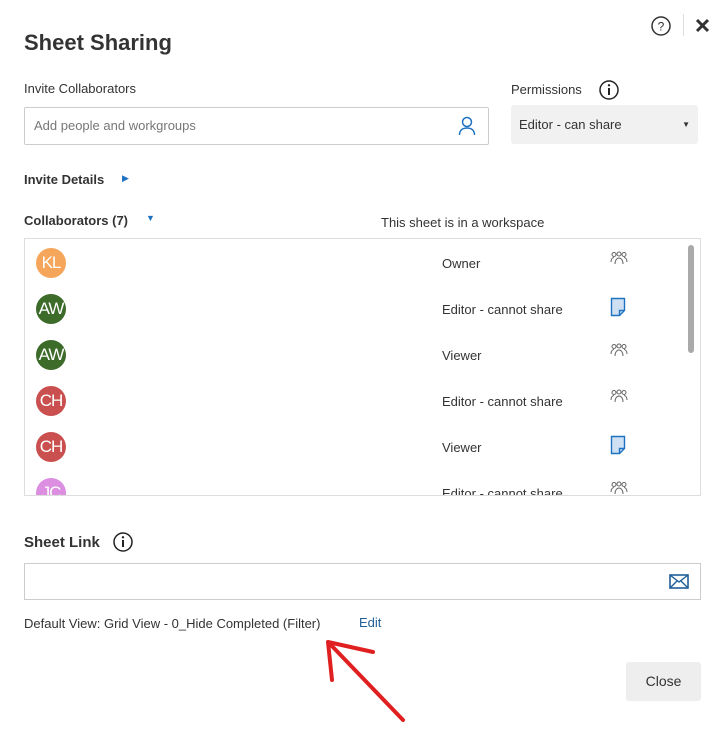 This screenshot has height=730, width=721. What do you see at coordinates (702, 25) in the screenshot?
I see `close-icon` at bounding box center [702, 25].